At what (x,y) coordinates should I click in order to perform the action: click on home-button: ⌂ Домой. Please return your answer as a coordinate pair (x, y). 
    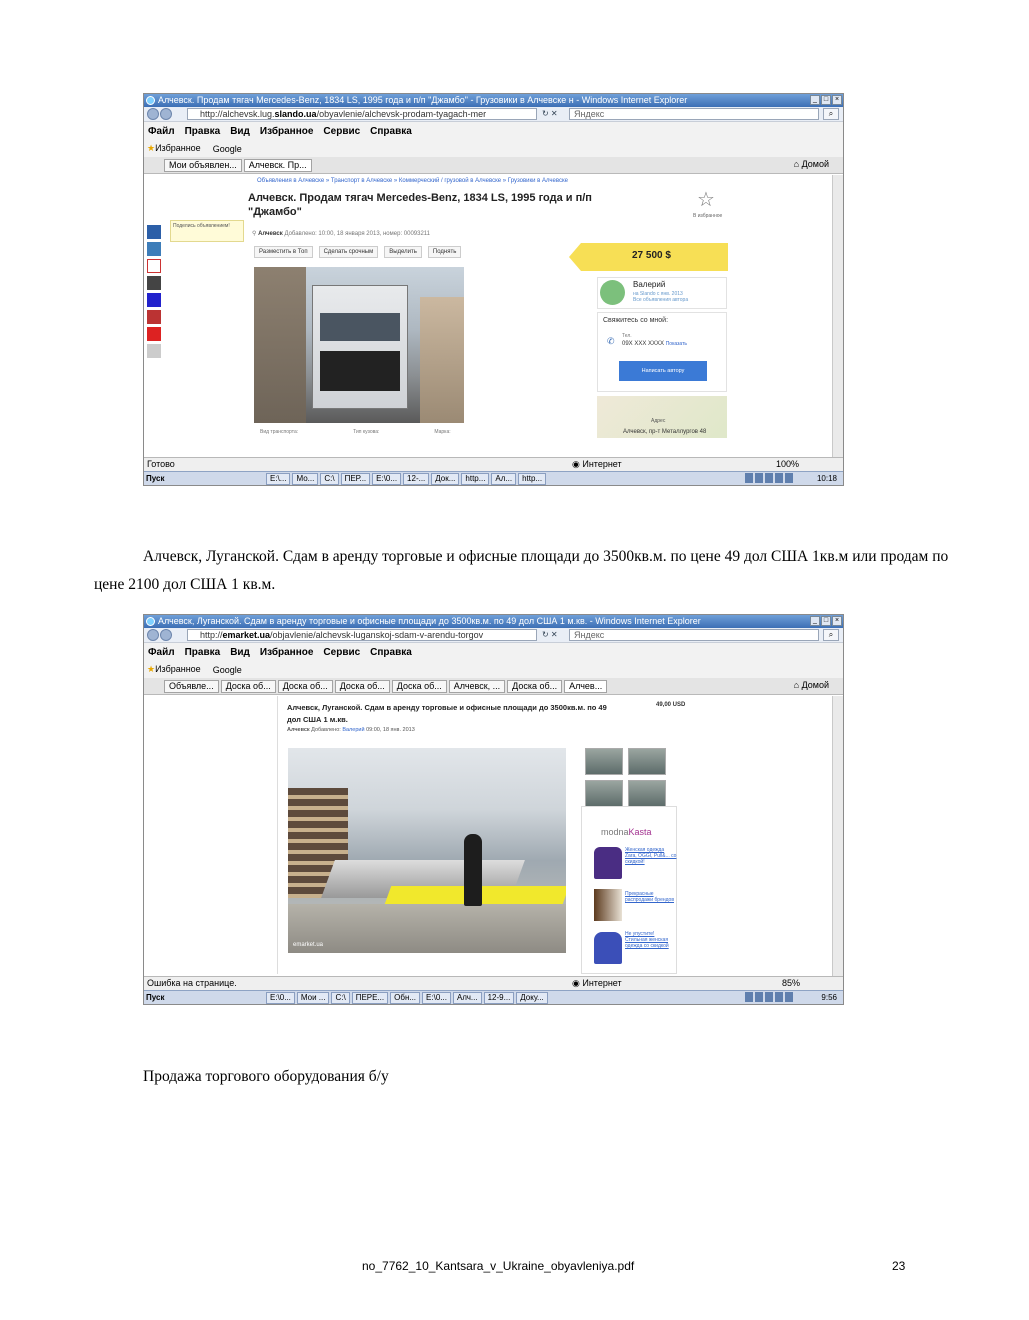
    Looking at the image, I should click on (811, 164).